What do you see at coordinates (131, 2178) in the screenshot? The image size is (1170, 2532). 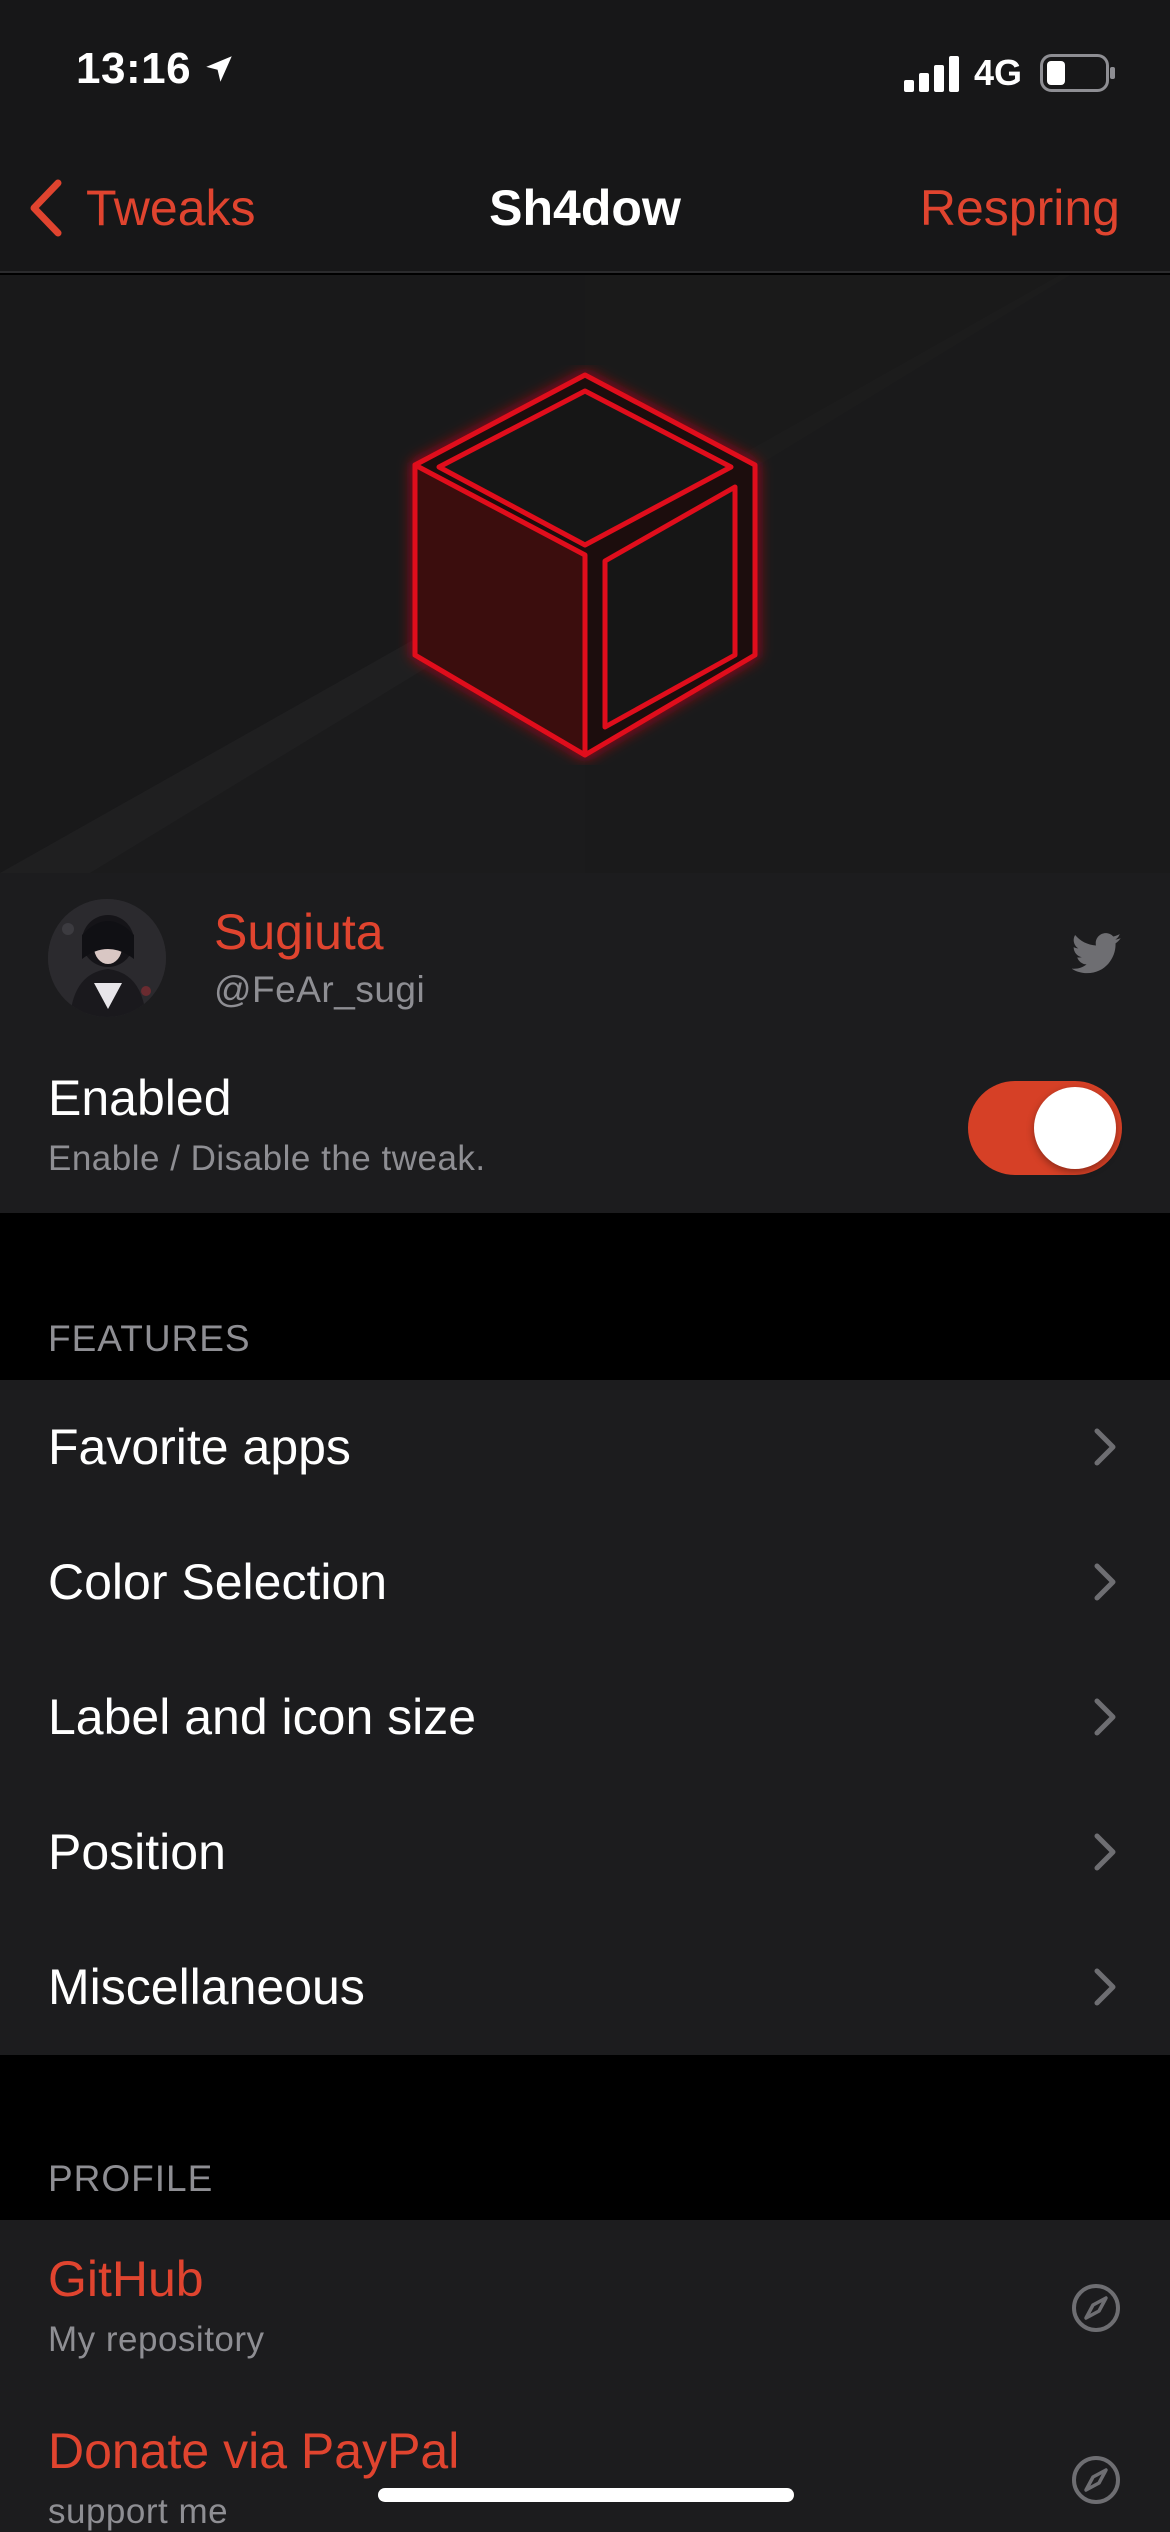 I see `profile-section-header: PROFILE` at bounding box center [131, 2178].